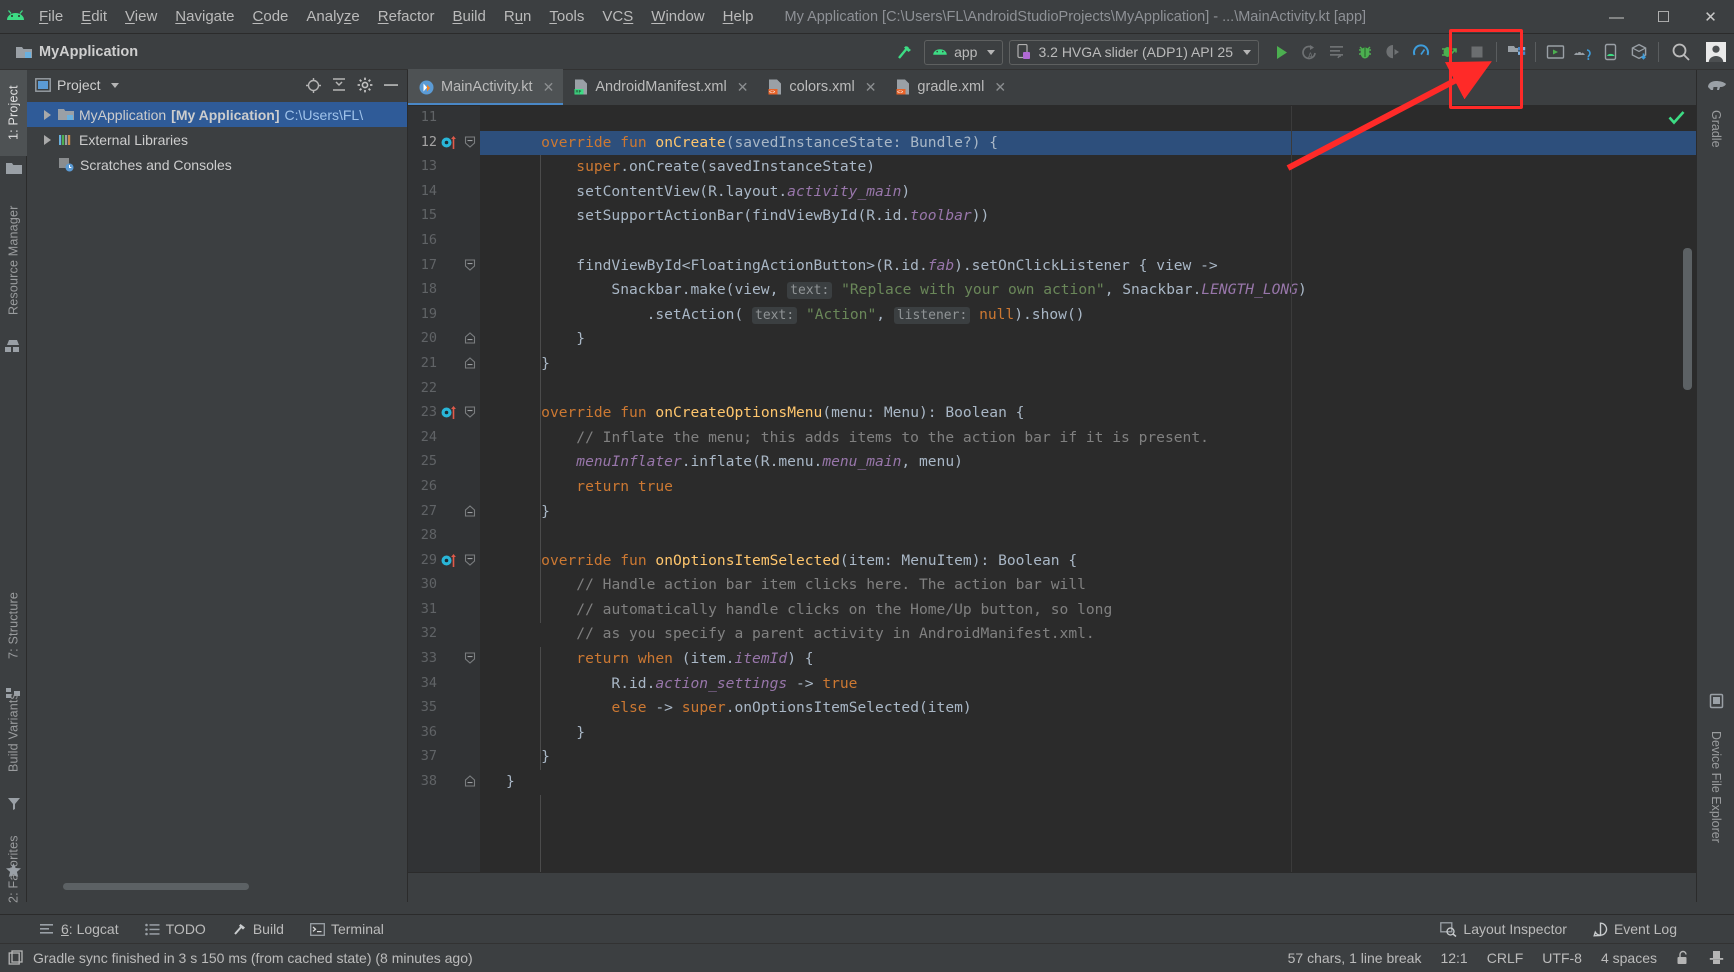  I want to click on status-line-separator: CRLF, so click(1505, 958).